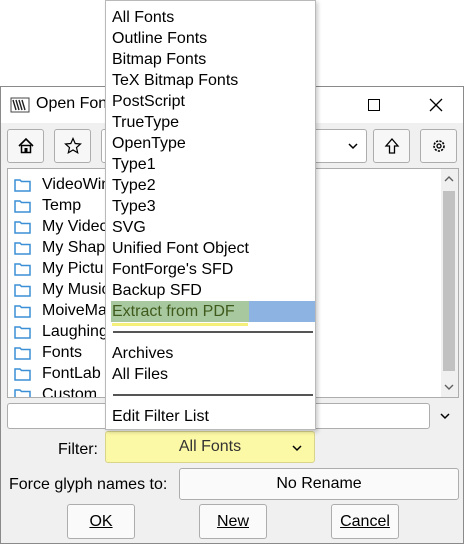  I want to click on filter-combo: All Fonts, so click(210, 447).